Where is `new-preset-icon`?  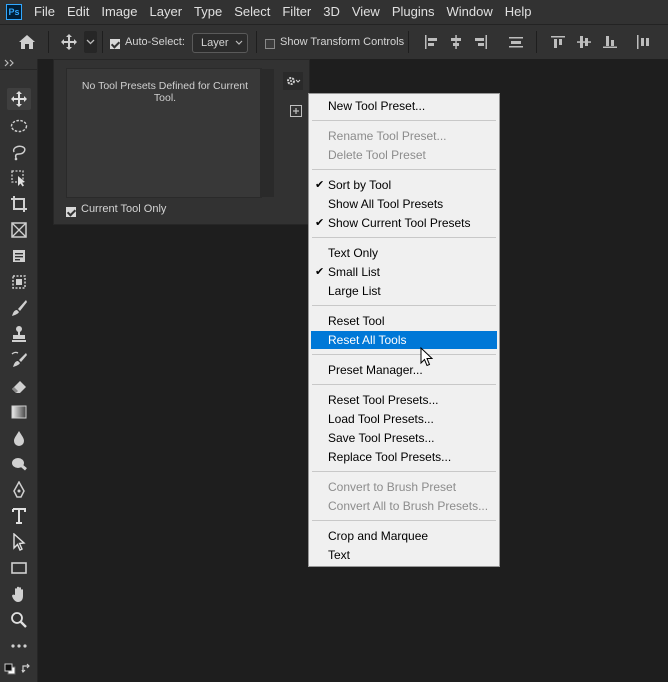
new-preset-icon is located at coordinates (296, 112).